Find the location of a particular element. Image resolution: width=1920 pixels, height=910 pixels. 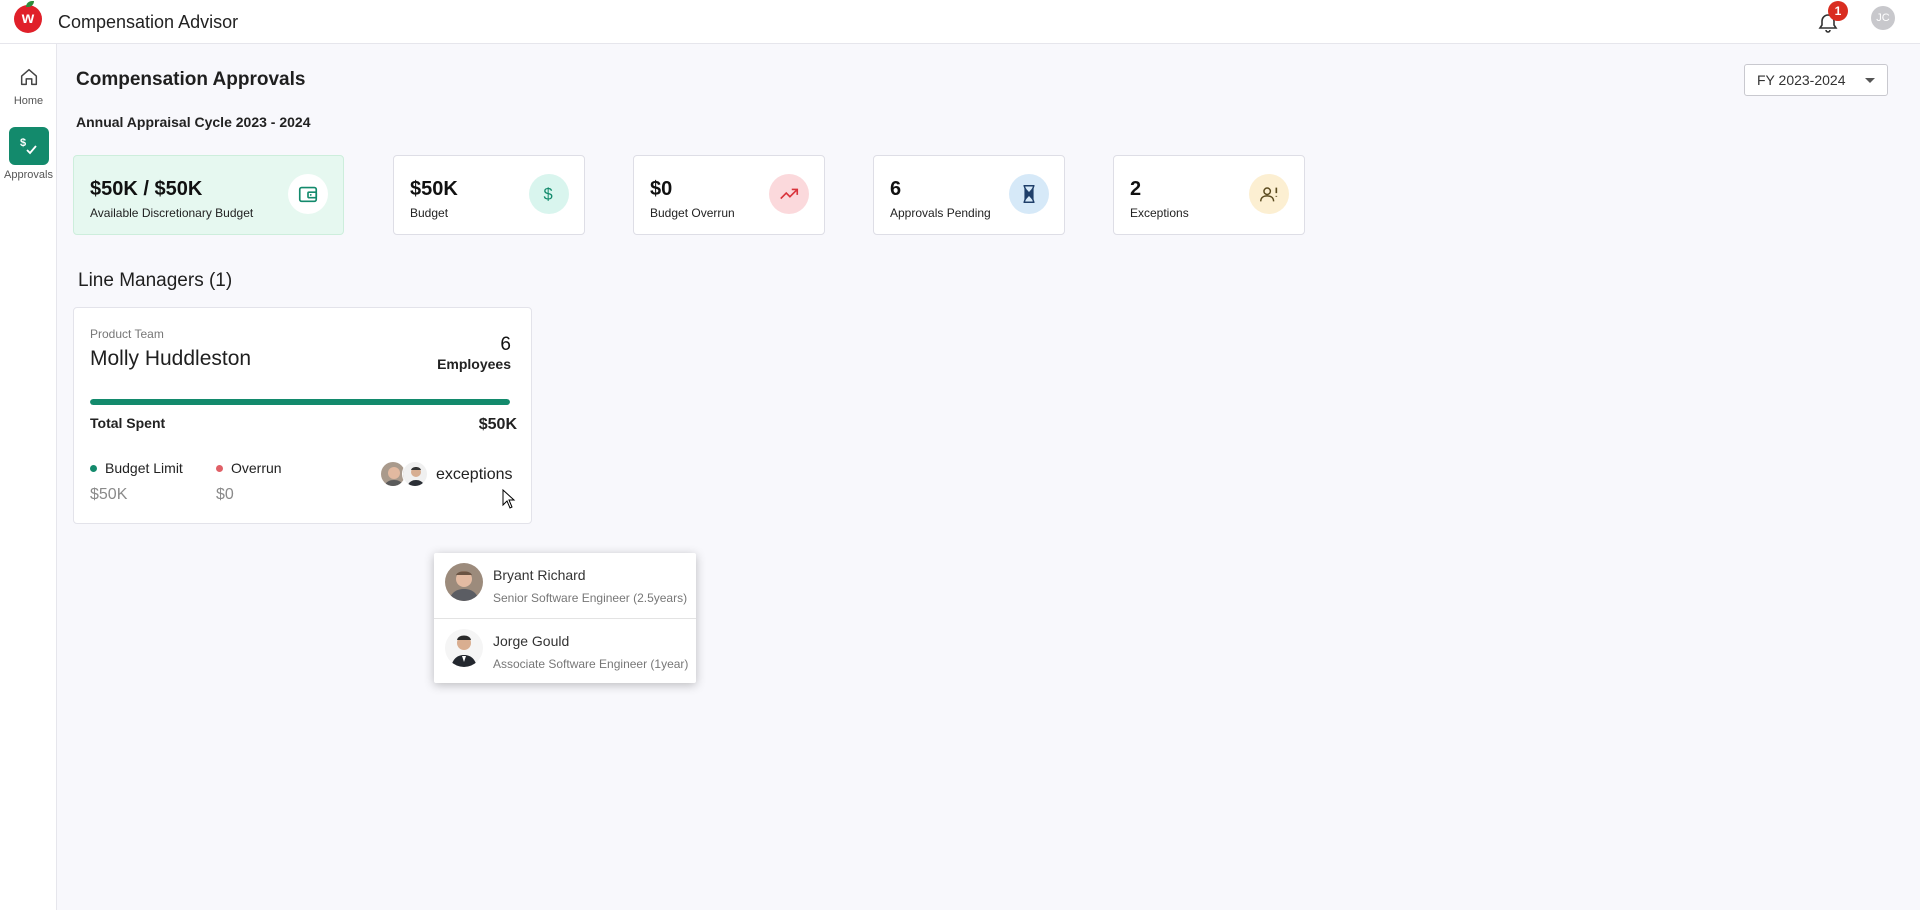

sidebar-item-label: Approvals is located at coordinates (28, 175).